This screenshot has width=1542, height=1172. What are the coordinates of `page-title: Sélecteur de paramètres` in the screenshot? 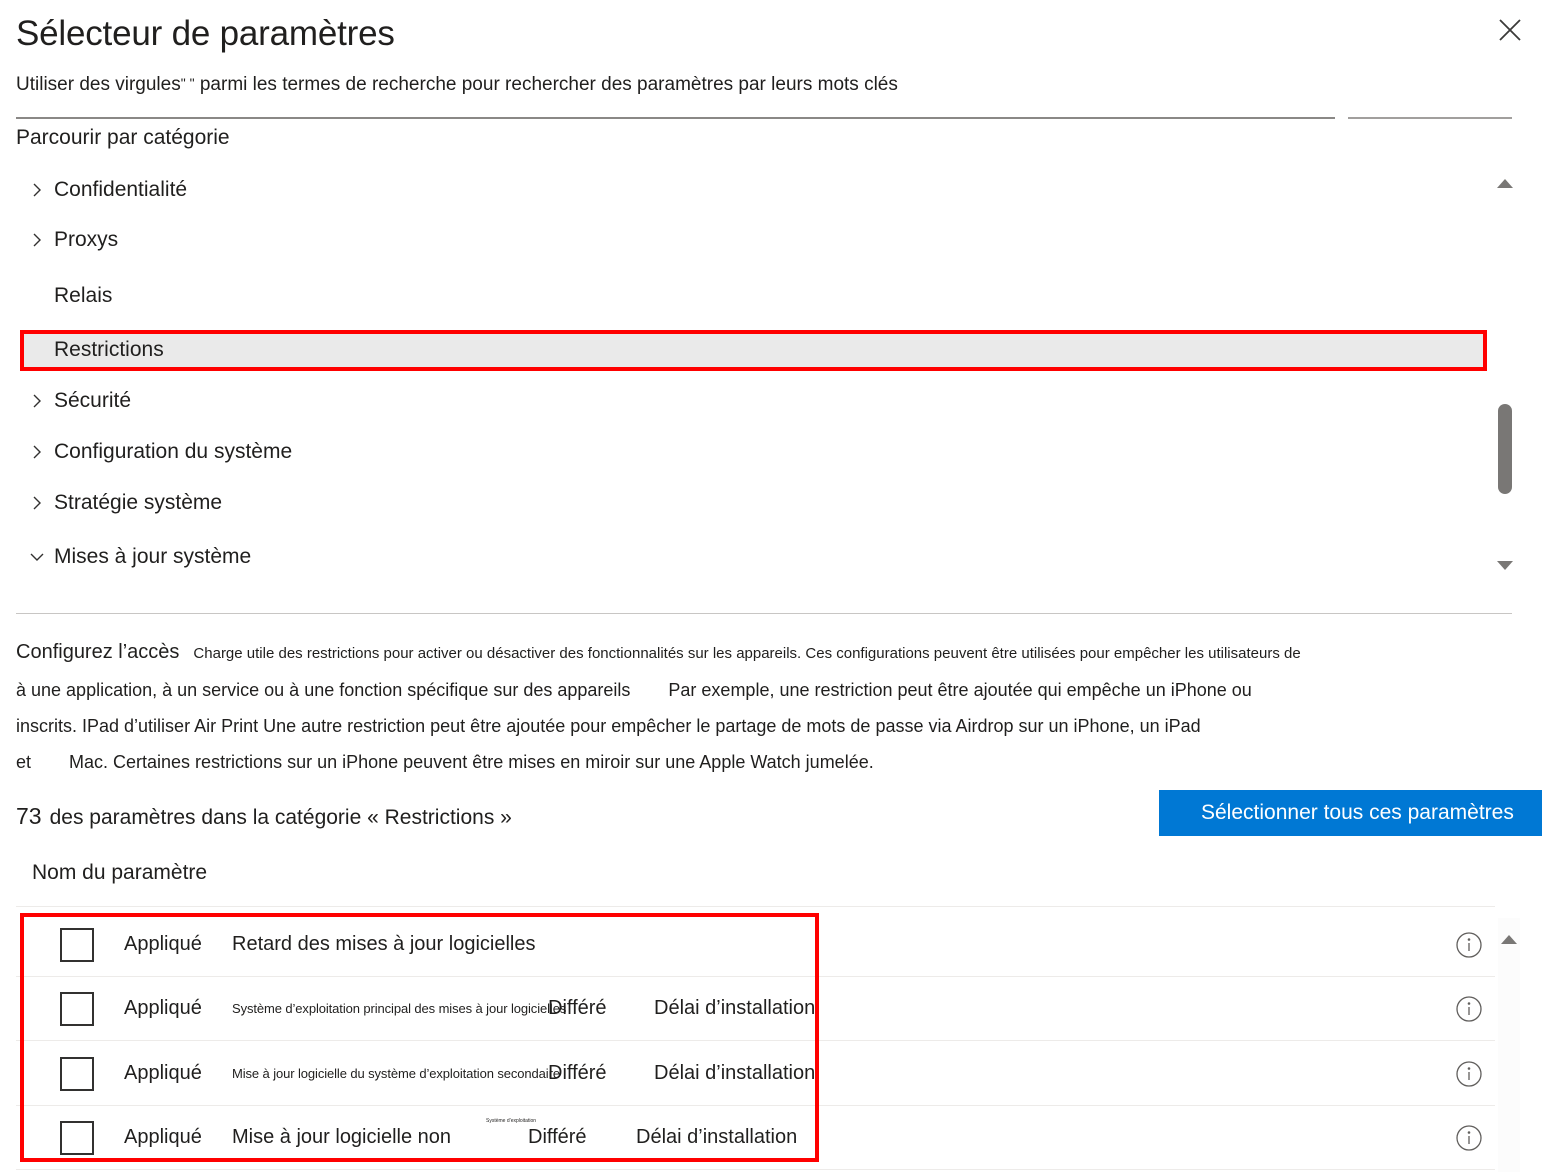 It's located at (205, 33).